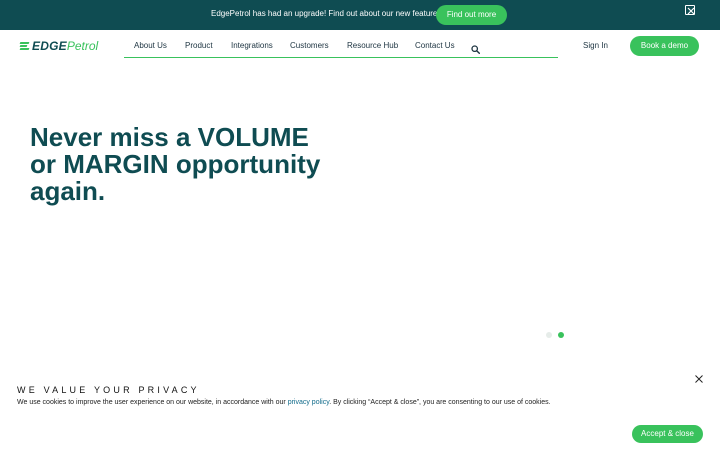  Describe the element at coordinates (169, 137) in the screenshot. I see `hero-title-line-1: Never miss a VOLUME` at that location.